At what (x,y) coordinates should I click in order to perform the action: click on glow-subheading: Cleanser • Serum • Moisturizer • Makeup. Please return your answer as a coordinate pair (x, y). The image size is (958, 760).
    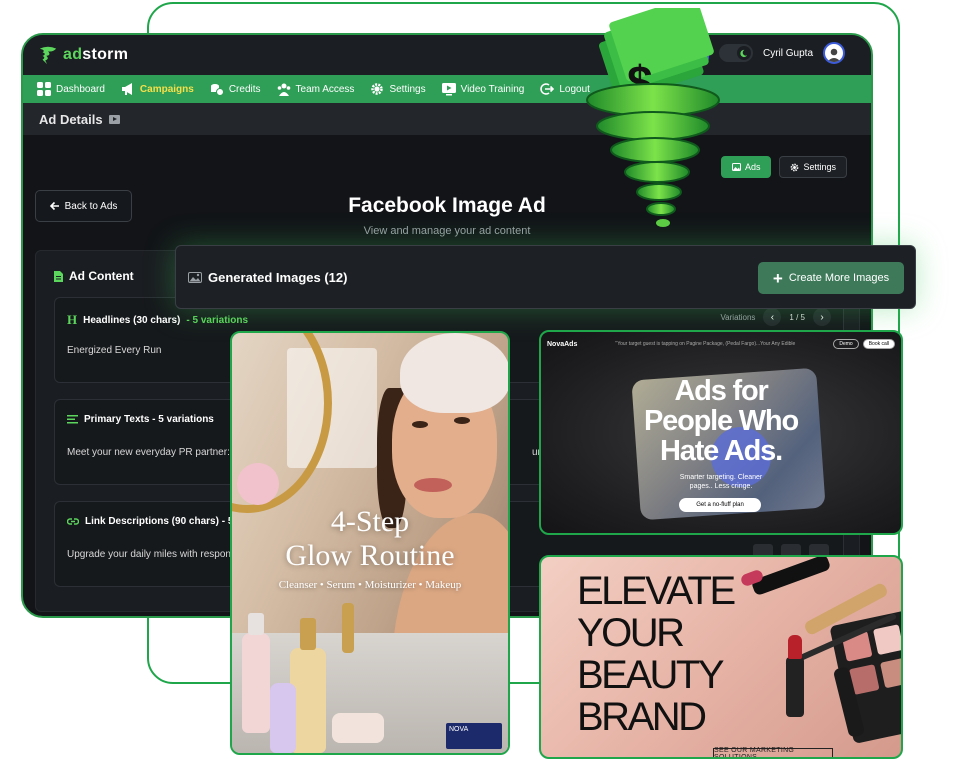
    Looking at the image, I should click on (370, 585).